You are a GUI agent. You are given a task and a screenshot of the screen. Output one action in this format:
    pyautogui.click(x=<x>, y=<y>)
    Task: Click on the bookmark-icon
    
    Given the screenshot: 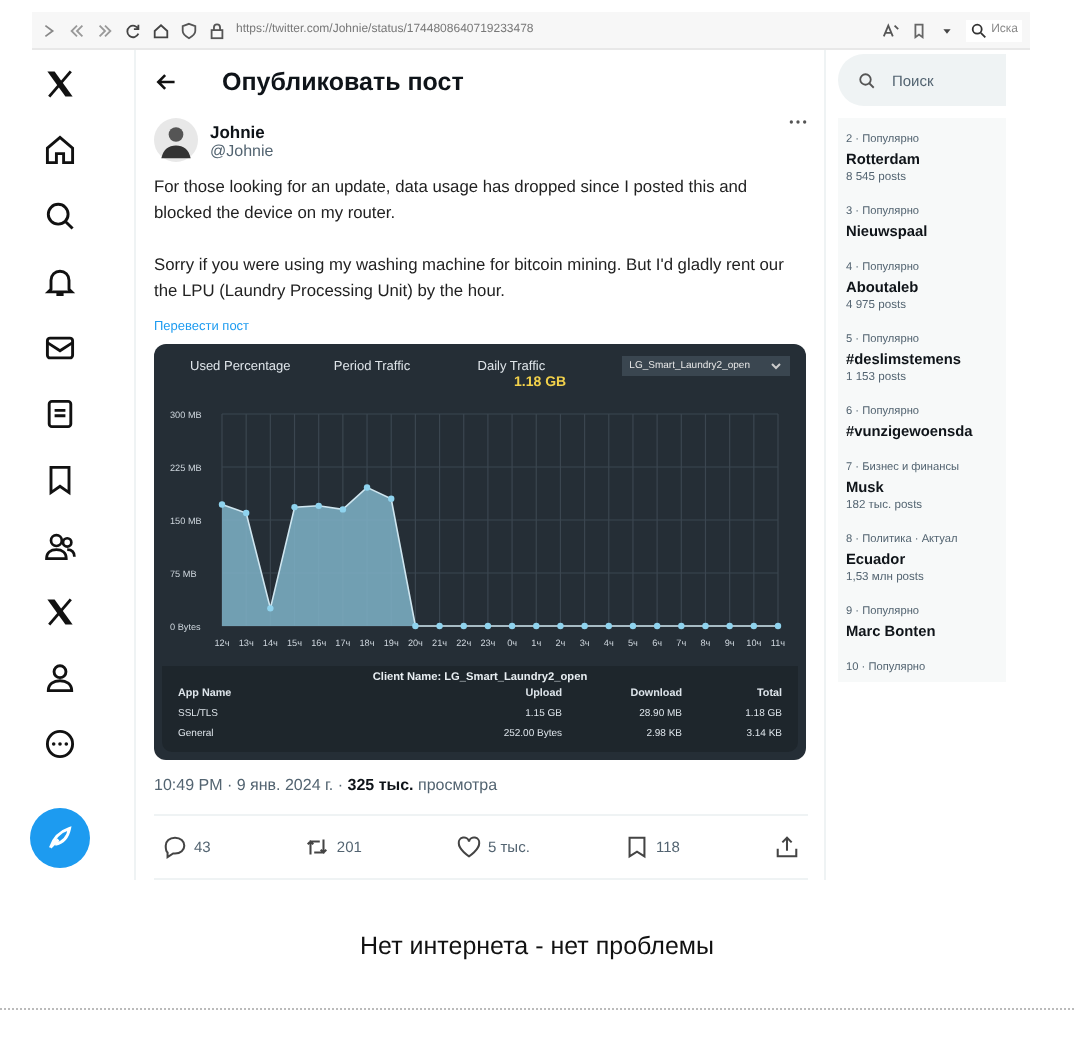 What is the action you would take?
    pyautogui.click(x=636, y=847)
    